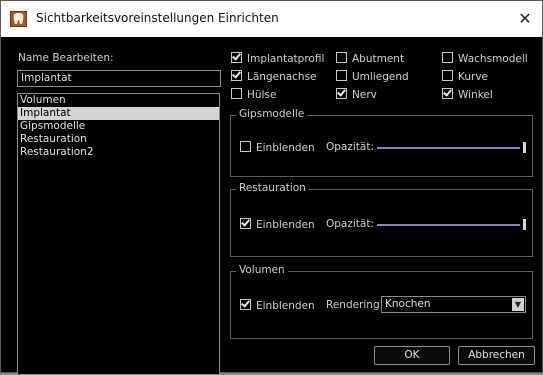 Image resolution: width=543 pixels, height=375 pixels. I want to click on checkbox-kurve: Kurve, so click(465, 76).